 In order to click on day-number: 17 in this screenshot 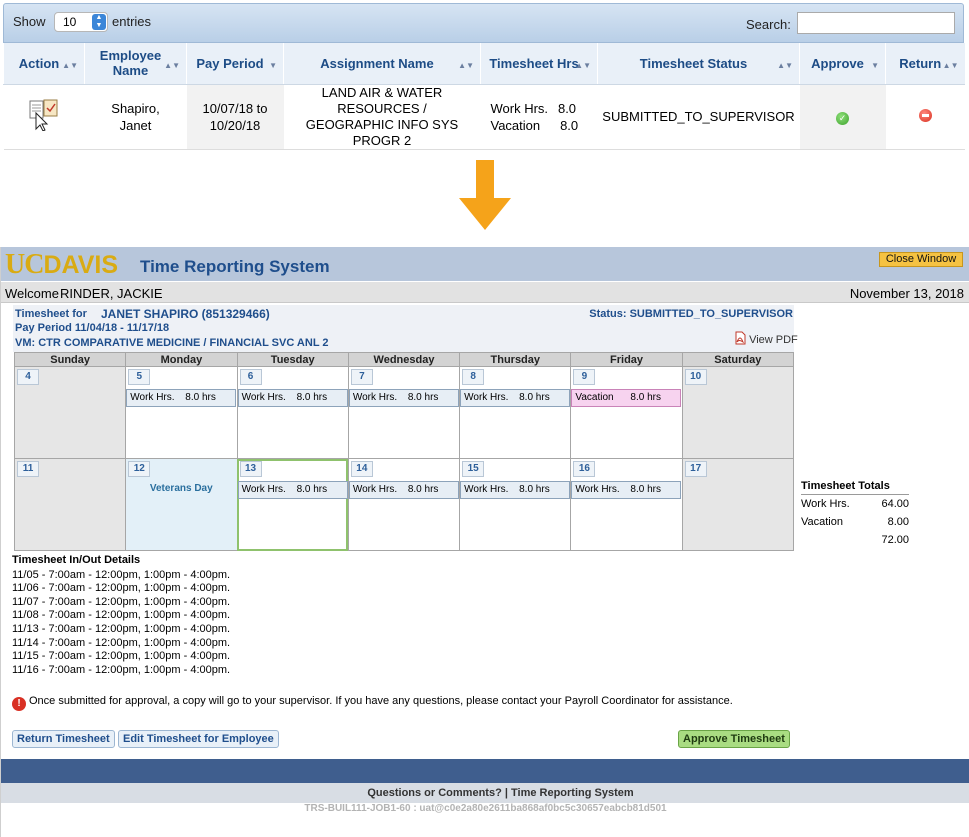, I will do `click(695, 469)`.